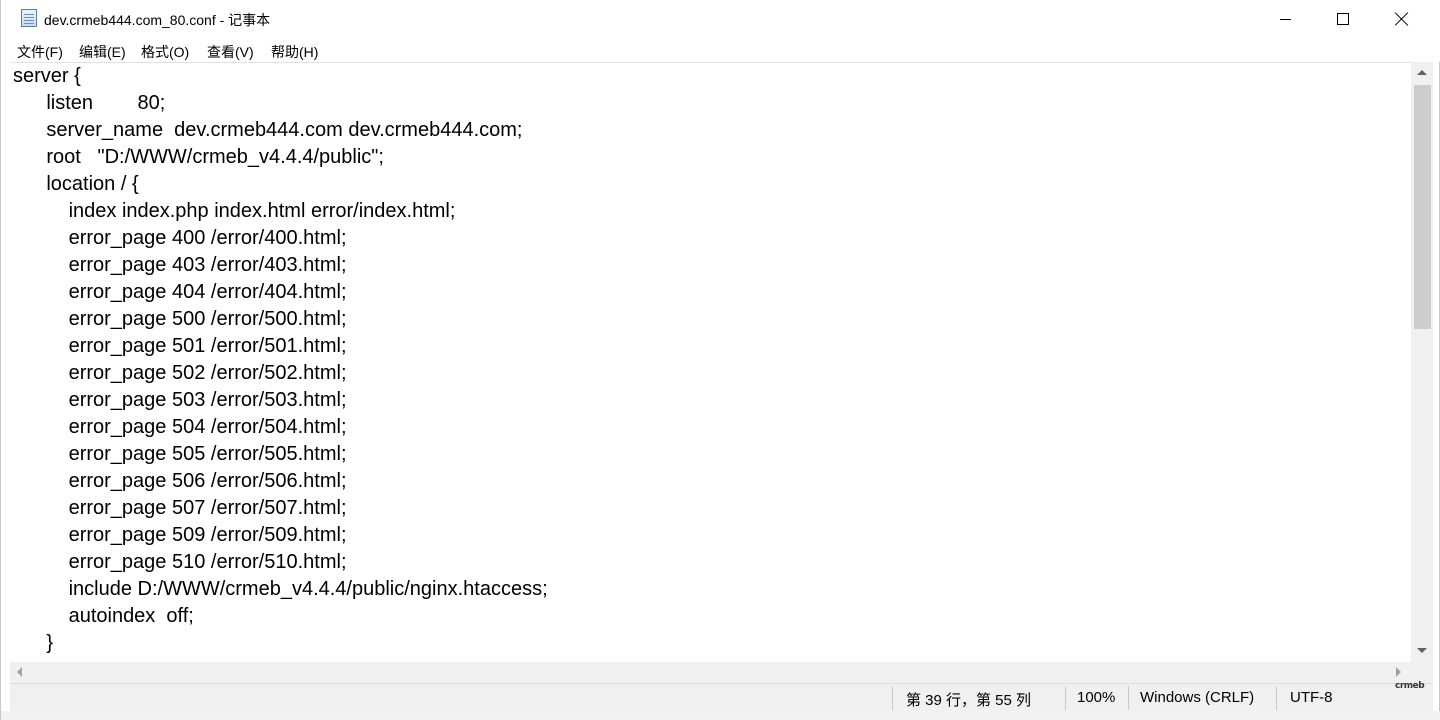  Describe the element at coordinates (180, 346) in the screenshot. I see `editor-line: error_page 501 /error/501.html;` at that location.